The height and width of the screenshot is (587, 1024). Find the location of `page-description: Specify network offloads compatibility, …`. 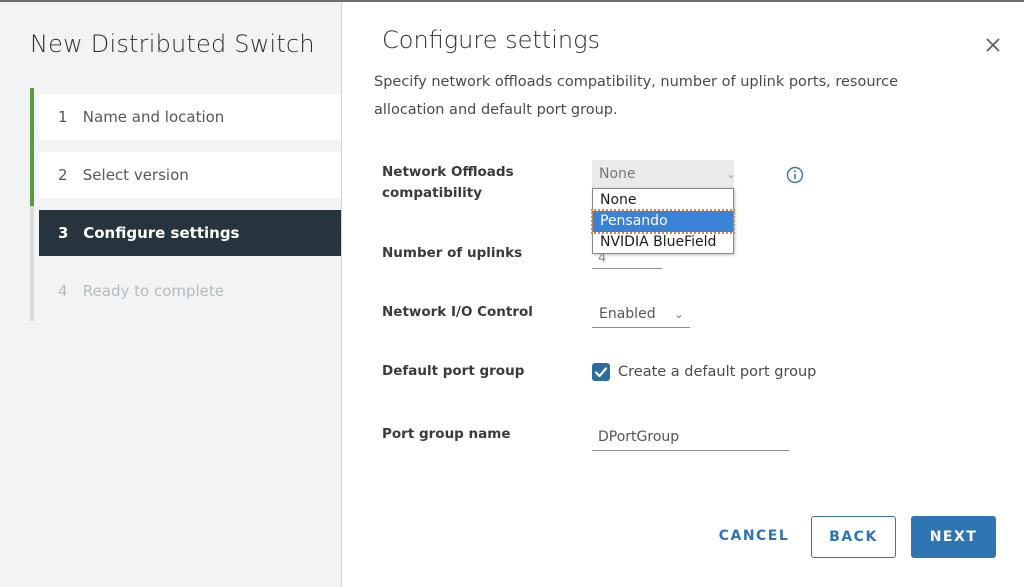

page-description: Specify network offloads compatibility, … is located at coordinates (674, 96).